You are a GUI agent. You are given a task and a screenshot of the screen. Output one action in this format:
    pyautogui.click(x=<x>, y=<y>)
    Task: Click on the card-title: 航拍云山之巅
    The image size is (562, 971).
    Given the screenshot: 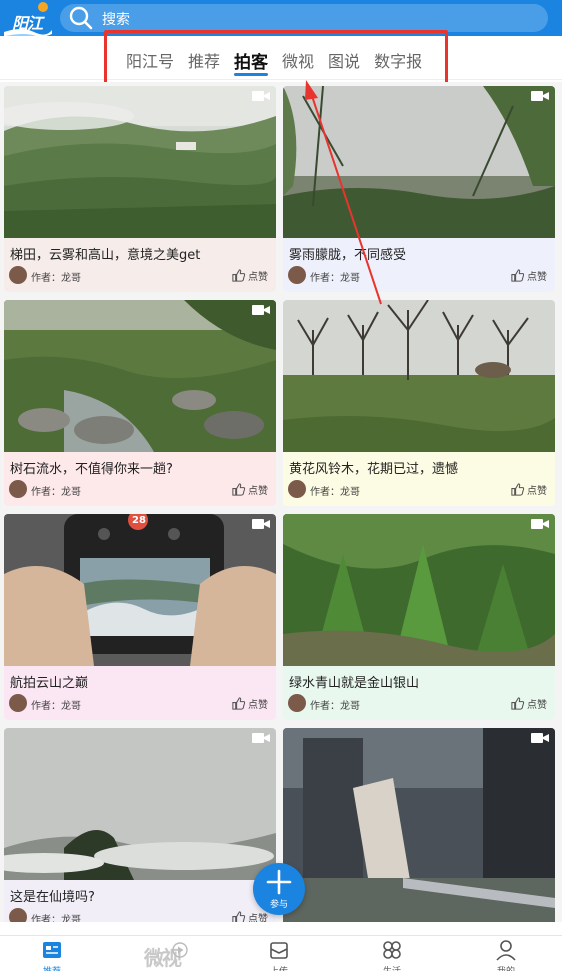 What is the action you would take?
    pyautogui.click(x=49, y=681)
    